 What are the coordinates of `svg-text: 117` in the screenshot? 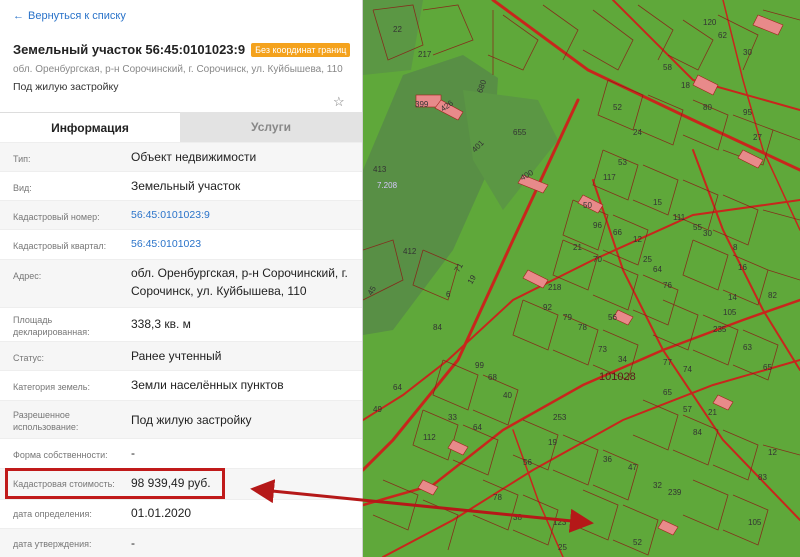 It's located at (609, 177).